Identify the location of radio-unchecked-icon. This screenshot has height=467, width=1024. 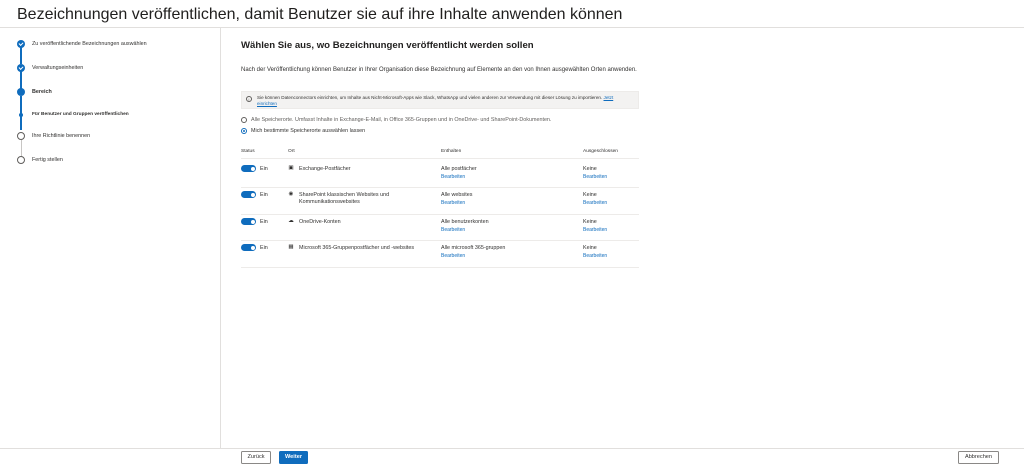
(244, 120).